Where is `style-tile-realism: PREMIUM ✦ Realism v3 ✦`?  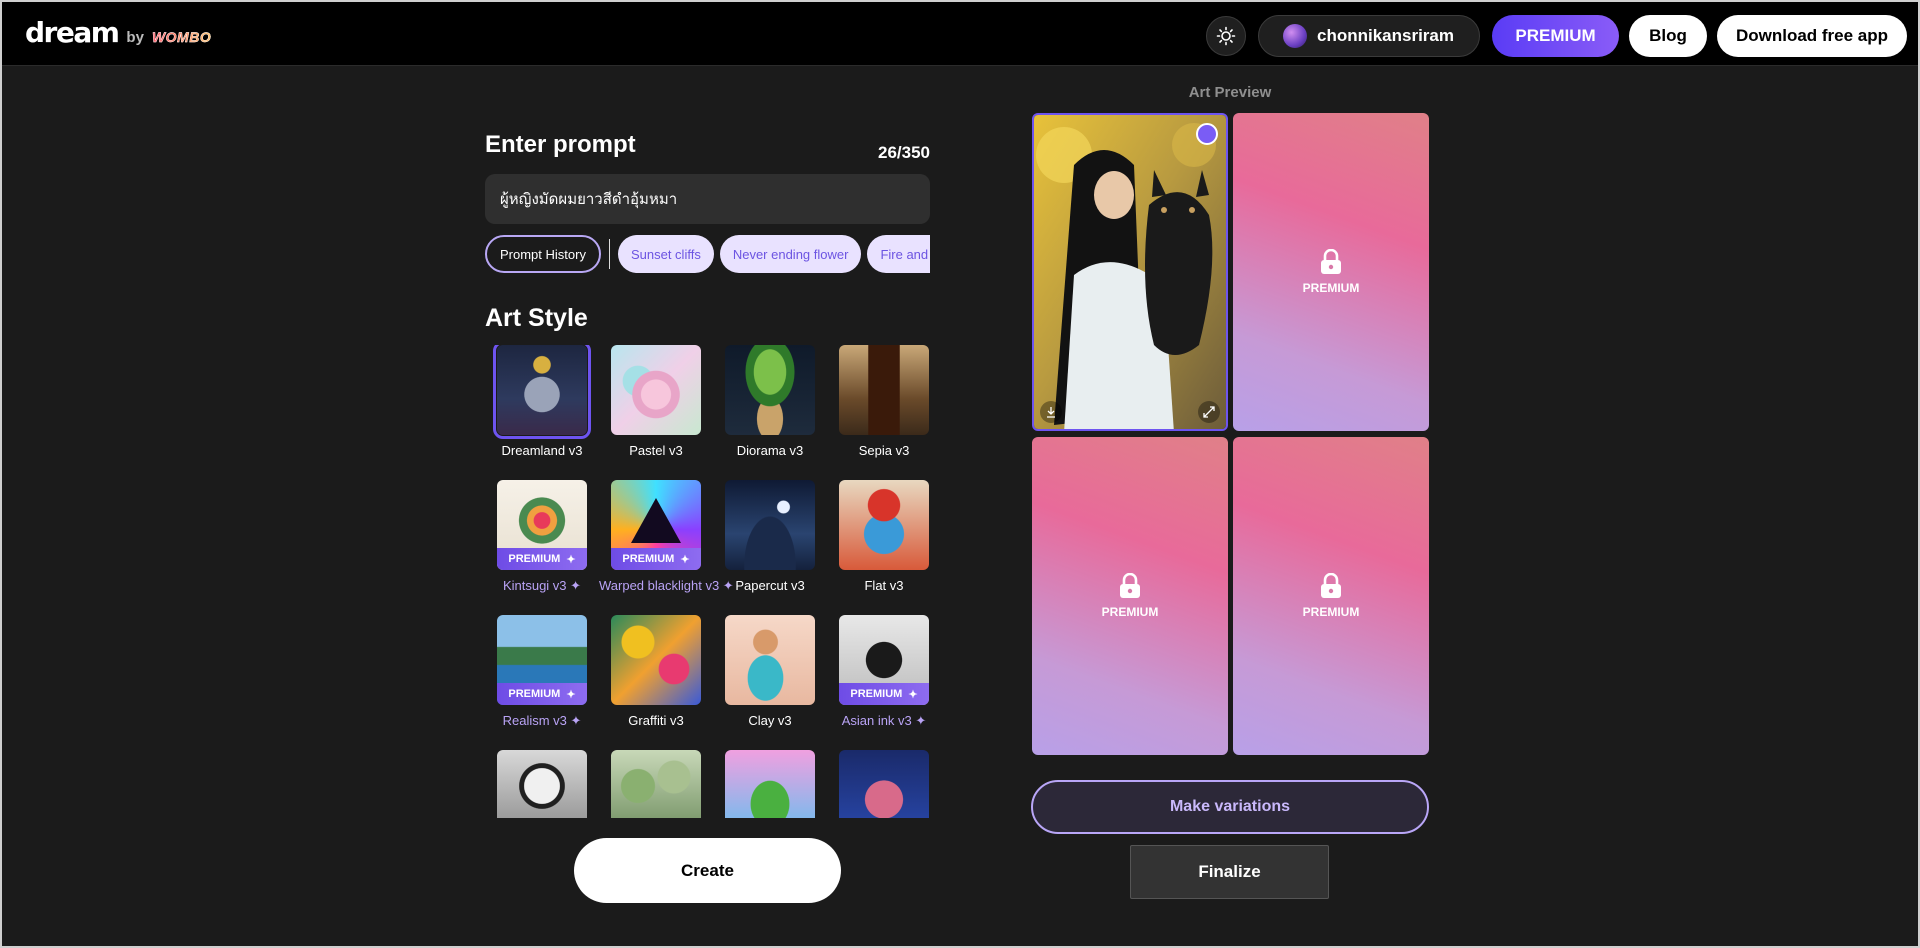
style-tile-realism: PREMIUM ✦ Realism v3 ✦ is located at coordinates (542, 672).